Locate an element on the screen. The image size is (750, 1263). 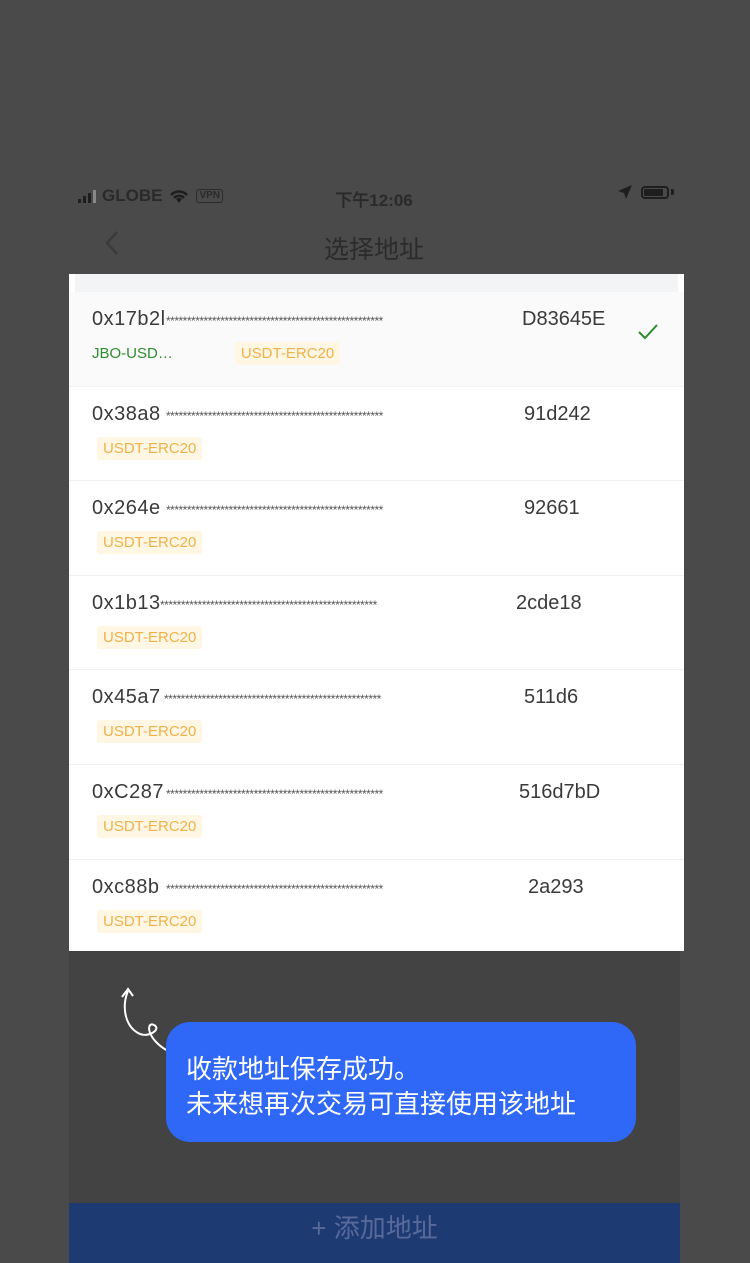
address-suffix: 2a293 is located at coordinates (556, 886).